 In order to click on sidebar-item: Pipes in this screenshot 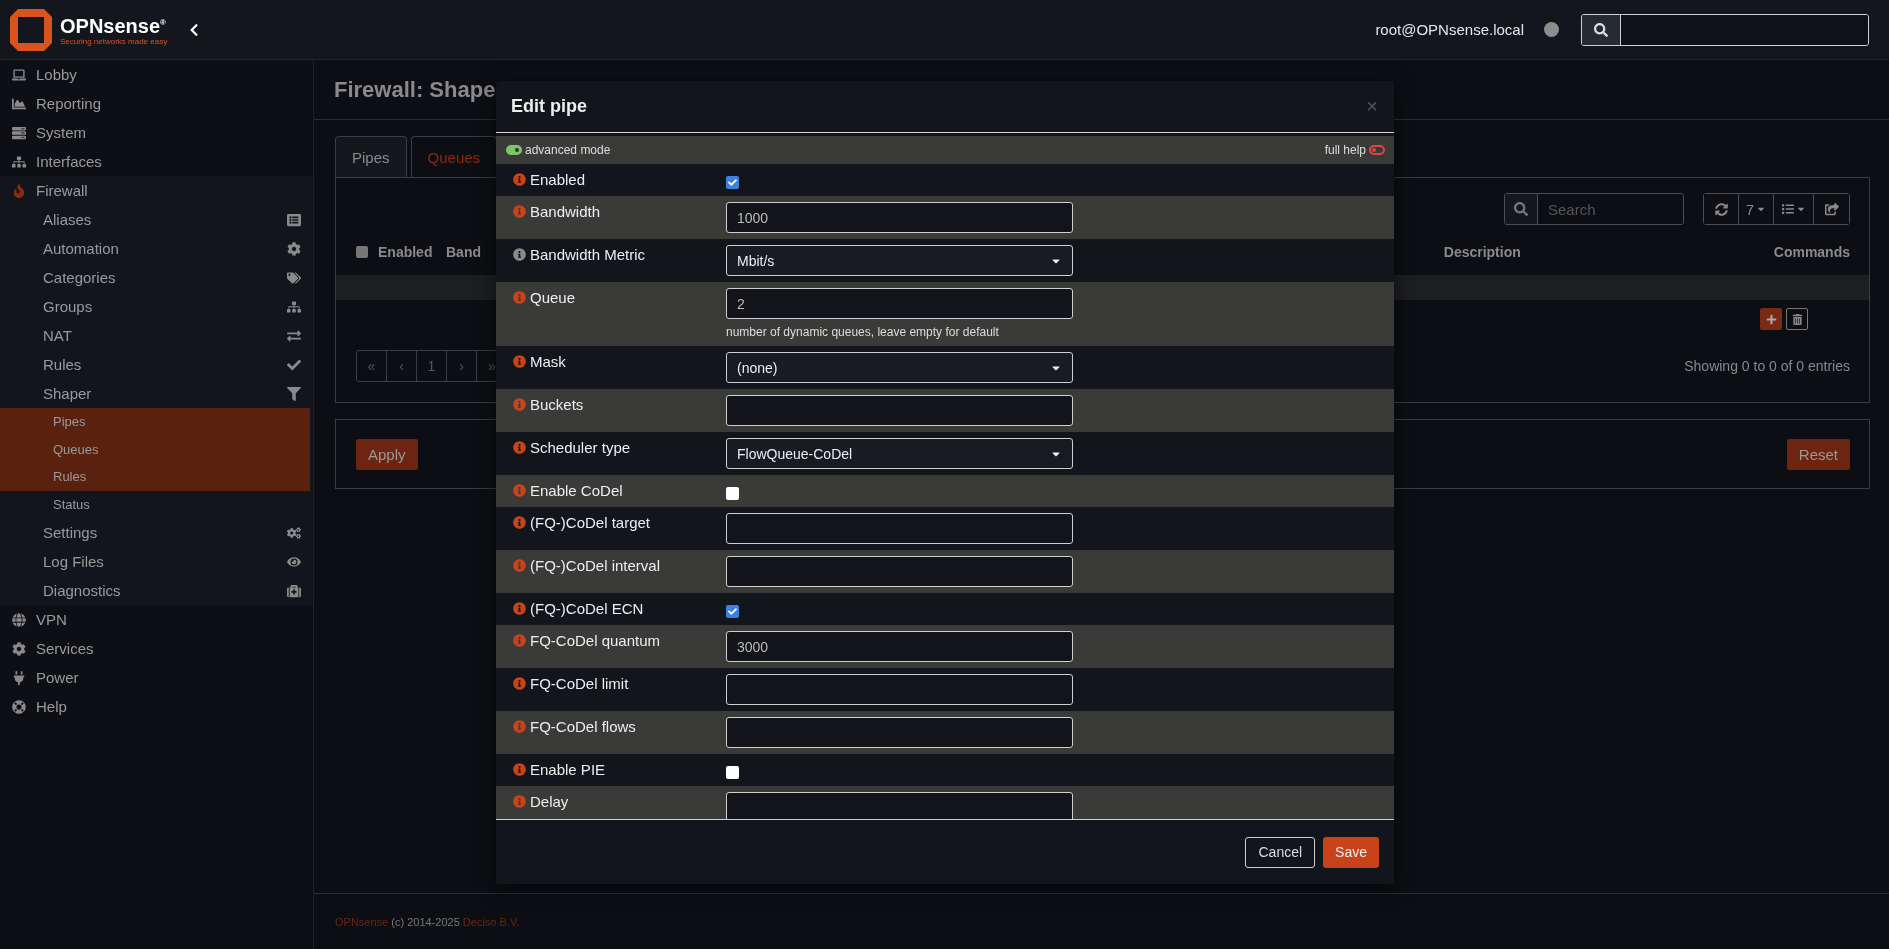, I will do `click(155, 422)`.